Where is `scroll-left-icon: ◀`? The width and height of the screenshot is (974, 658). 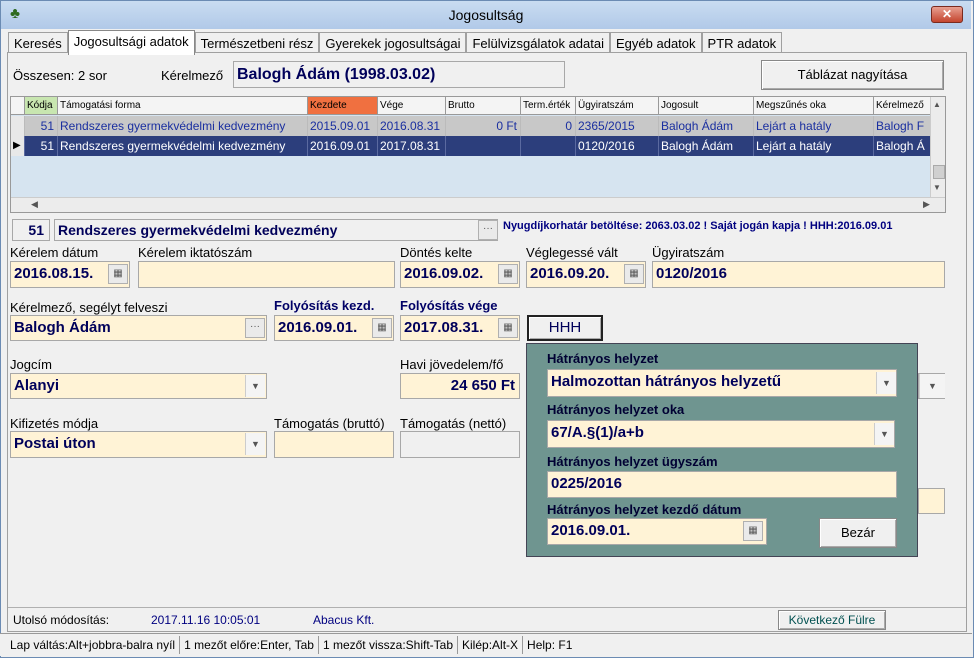 scroll-left-icon: ◀ is located at coordinates (34, 204).